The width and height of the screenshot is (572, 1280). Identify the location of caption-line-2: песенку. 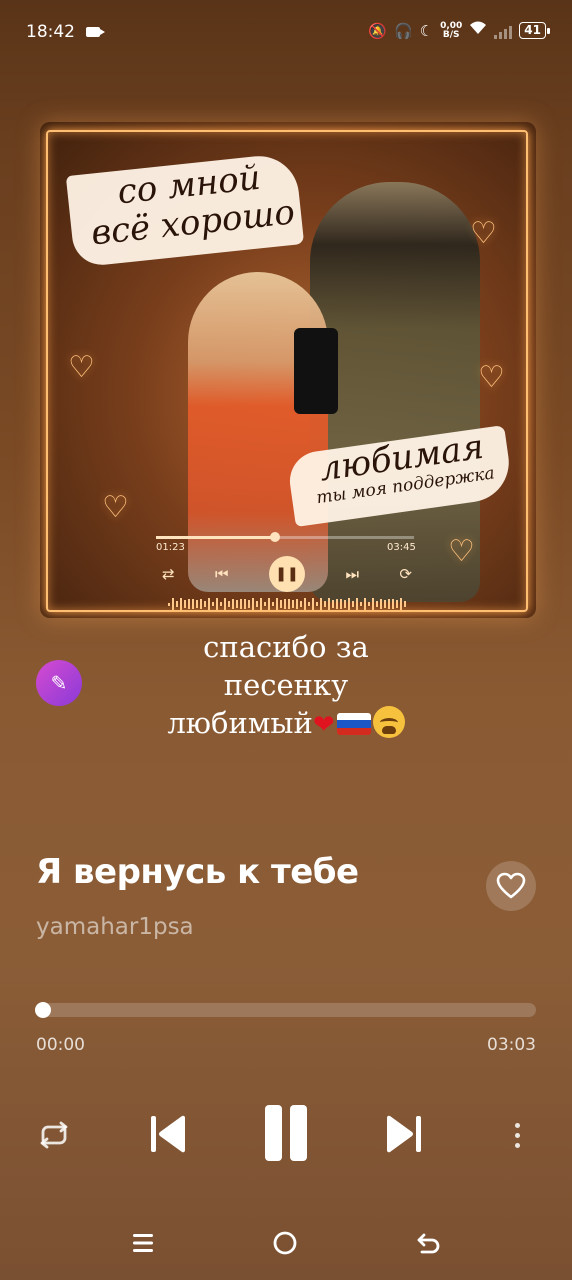
(286, 685).